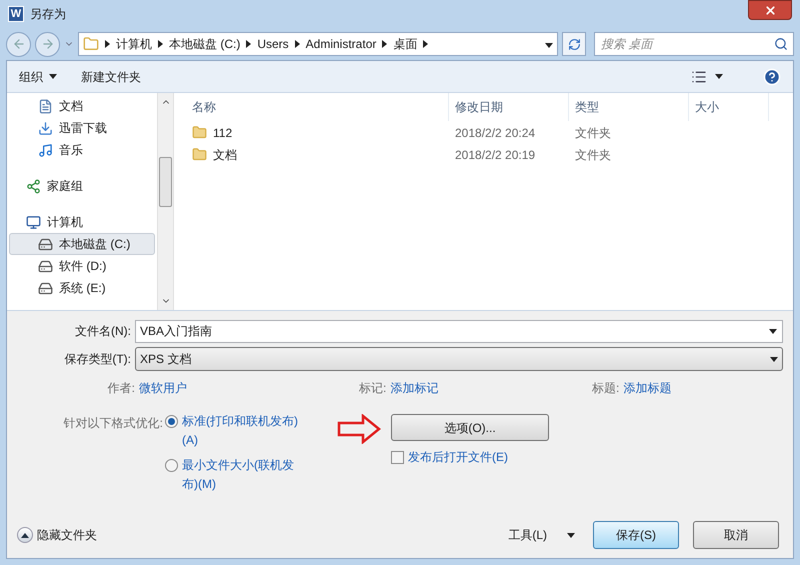  Describe the element at coordinates (458, 457) in the screenshot. I see `checkbox-label: 发布后打开文件(E)` at that location.